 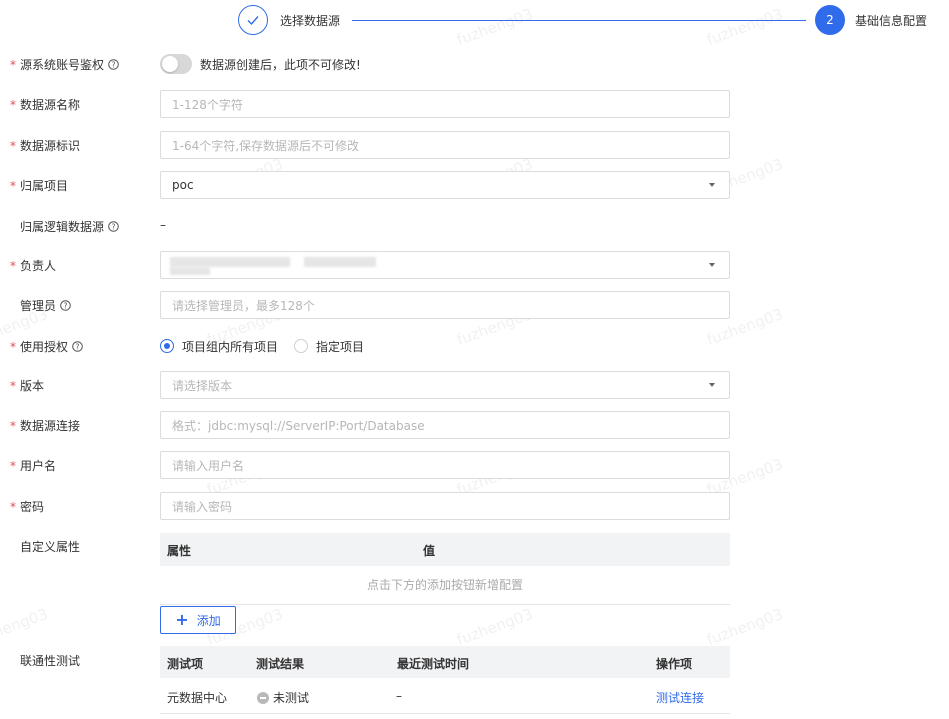 I want to click on connection-input: 格式：jdbc:mysql://ServerIP:Port/Database, so click(x=445, y=425).